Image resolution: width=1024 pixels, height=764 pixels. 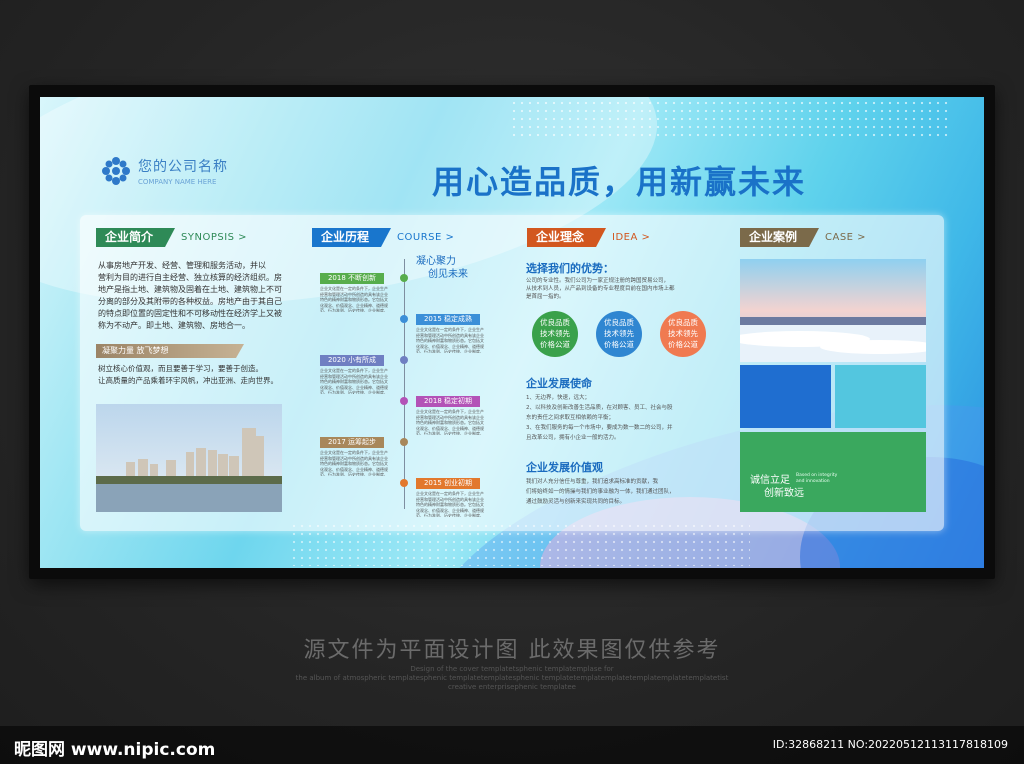 What do you see at coordinates (116, 171) in the screenshot?
I see `flower-logo-icon` at bounding box center [116, 171].